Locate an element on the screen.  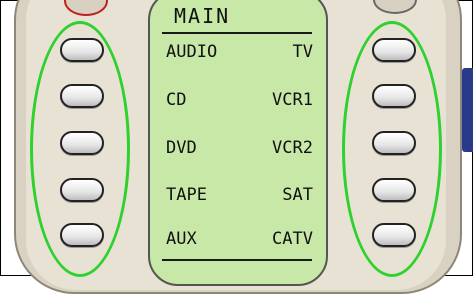
lcd-label-aux: AUX is located at coordinates (181, 239).